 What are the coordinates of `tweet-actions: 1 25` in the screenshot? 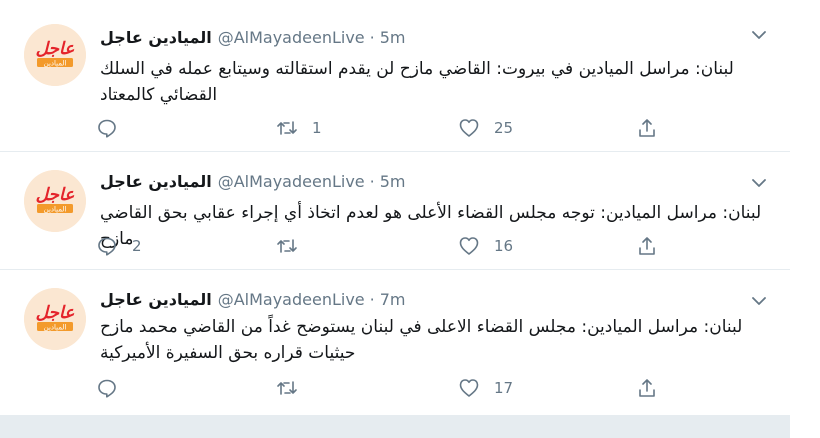 It's located at (386, 128).